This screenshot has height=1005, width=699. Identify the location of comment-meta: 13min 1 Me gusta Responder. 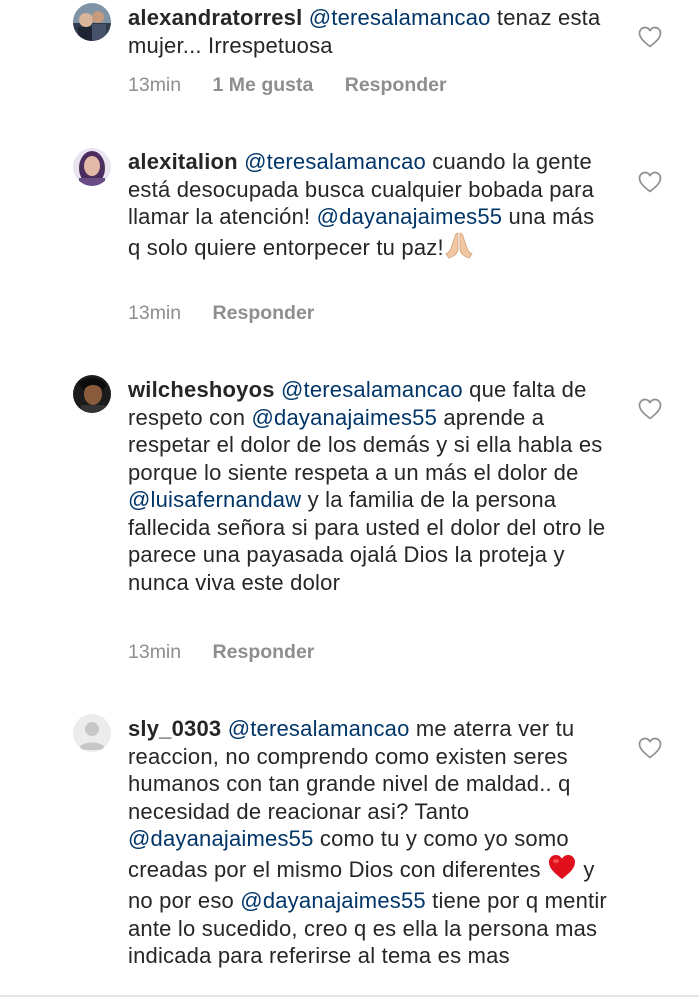
(300, 85).